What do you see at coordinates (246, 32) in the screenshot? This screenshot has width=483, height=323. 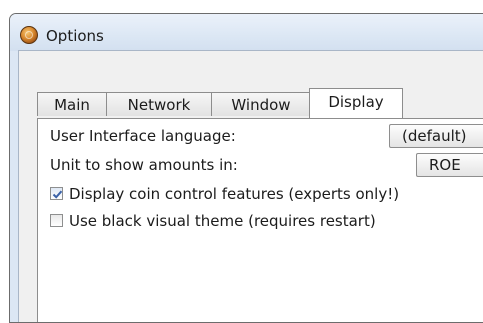 I see `title-bar: Options` at bounding box center [246, 32].